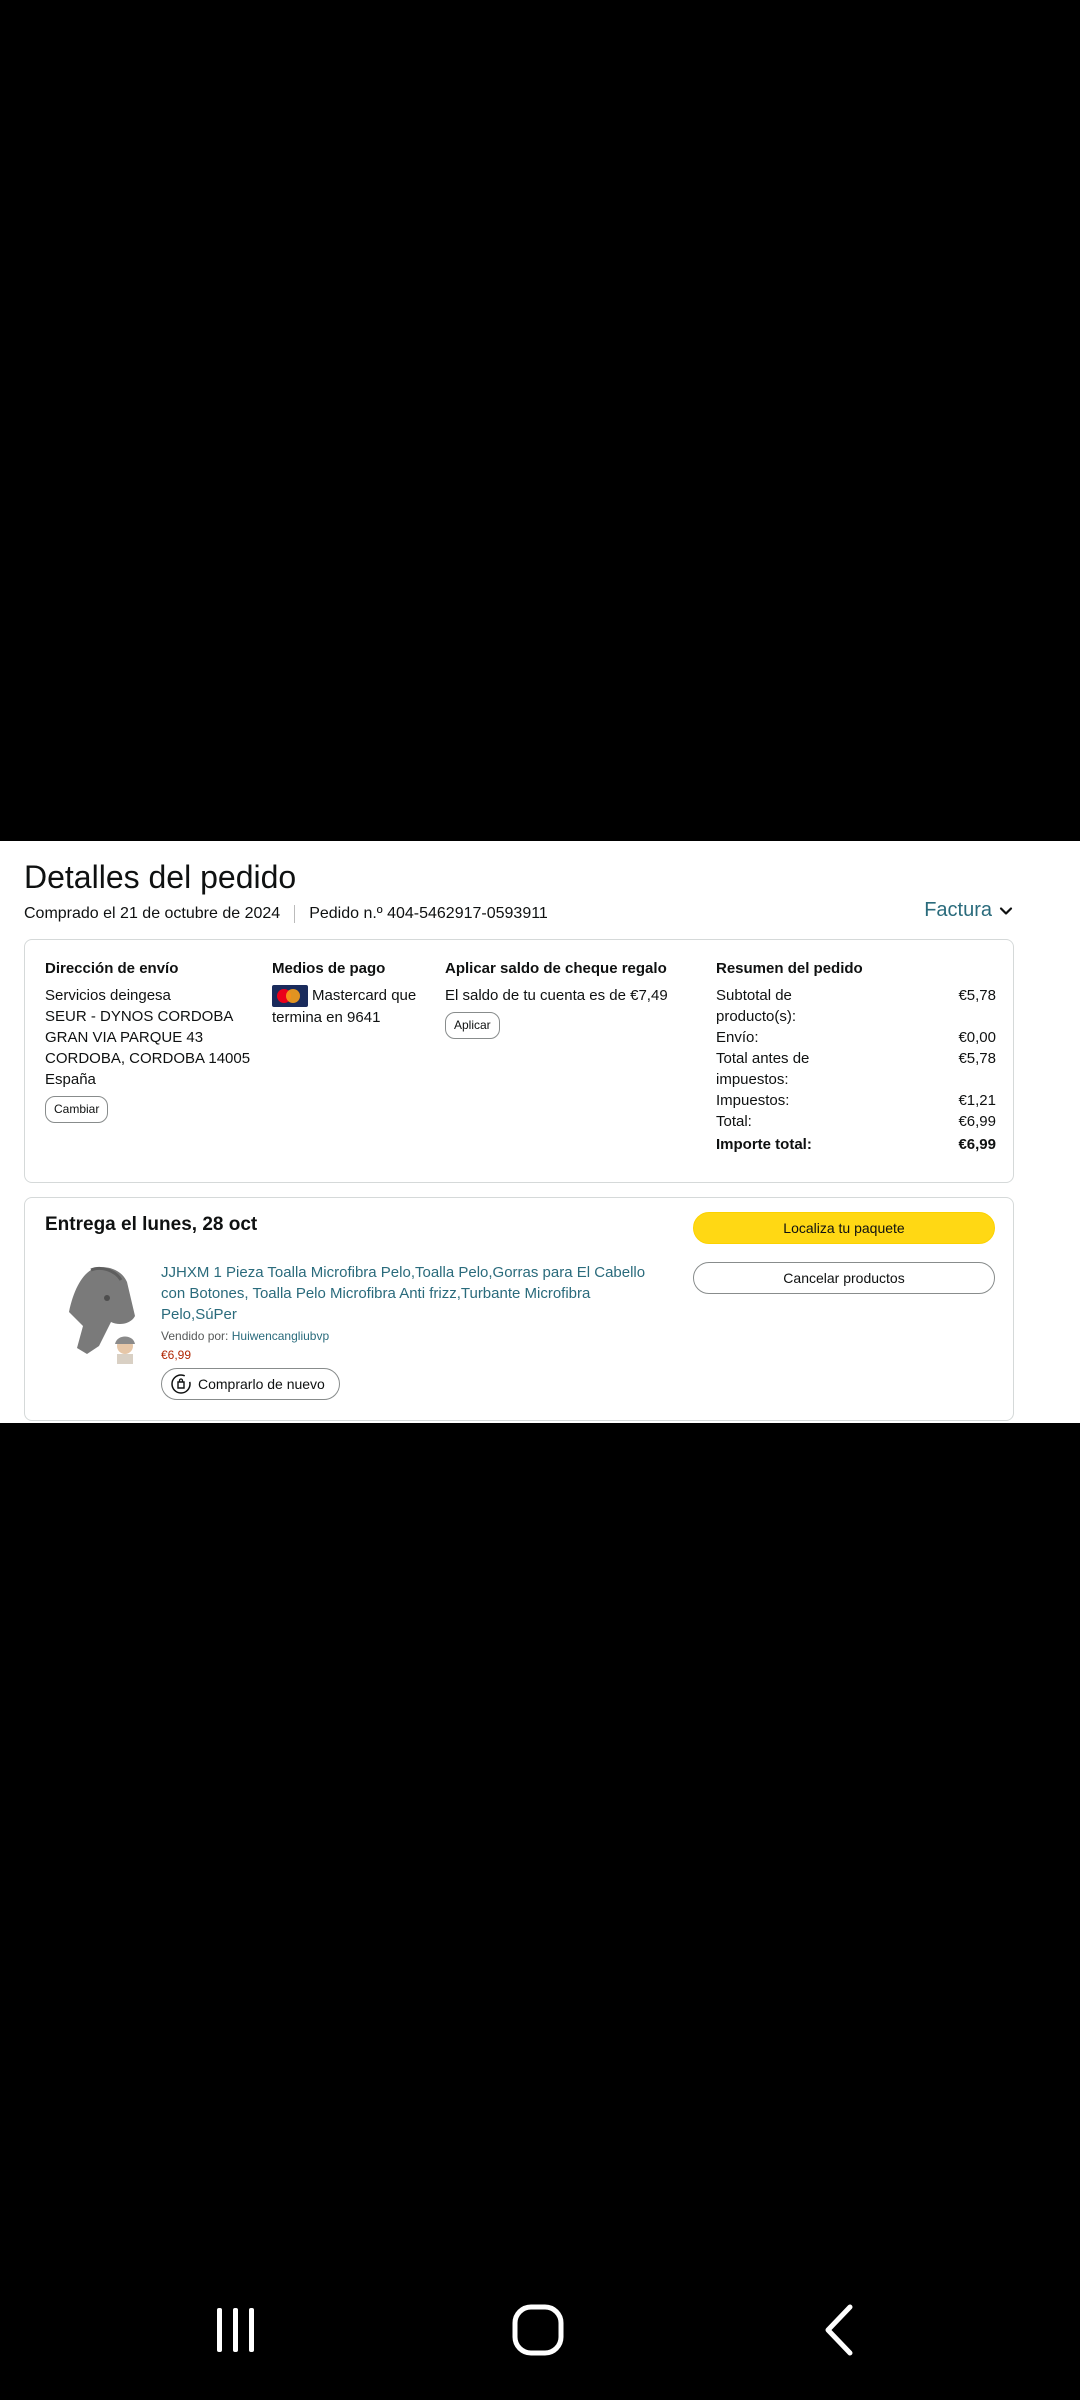  I want to click on address-line: España, so click(70, 1079).